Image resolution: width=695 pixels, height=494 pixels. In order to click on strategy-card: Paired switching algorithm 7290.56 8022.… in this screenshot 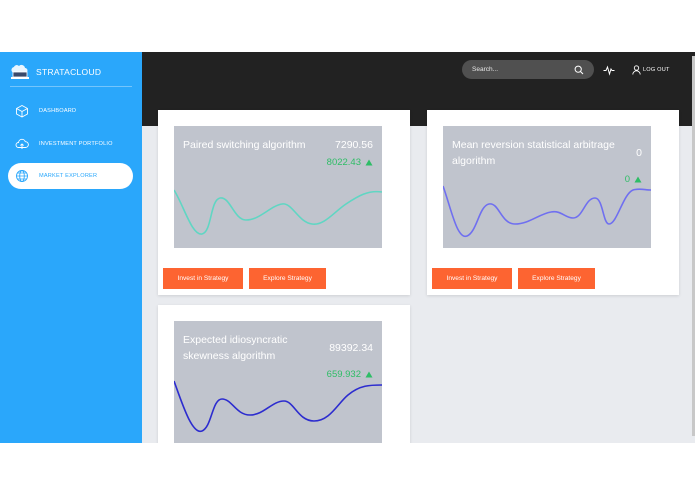, I will do `click(284, 202)`.